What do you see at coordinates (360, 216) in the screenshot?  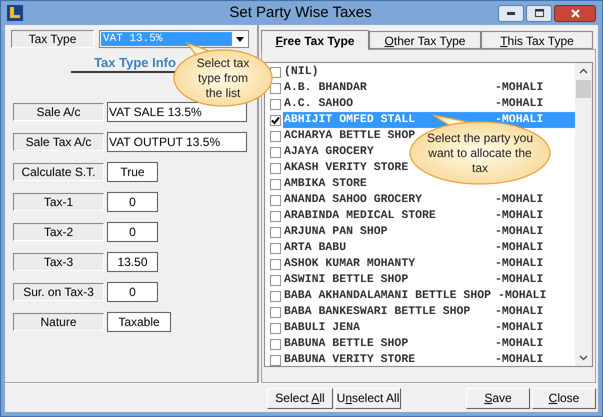 I see `party-name: ARABINDA MEDICAL STORE` at bounding box center [360, 216].